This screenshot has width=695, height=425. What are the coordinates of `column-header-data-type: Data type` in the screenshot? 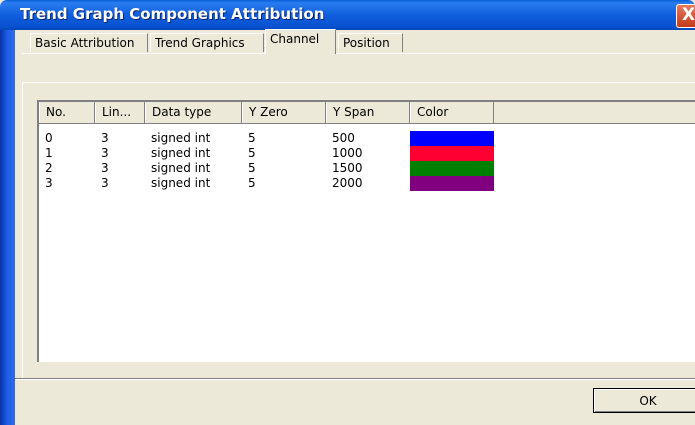 It's located at (193, 112).